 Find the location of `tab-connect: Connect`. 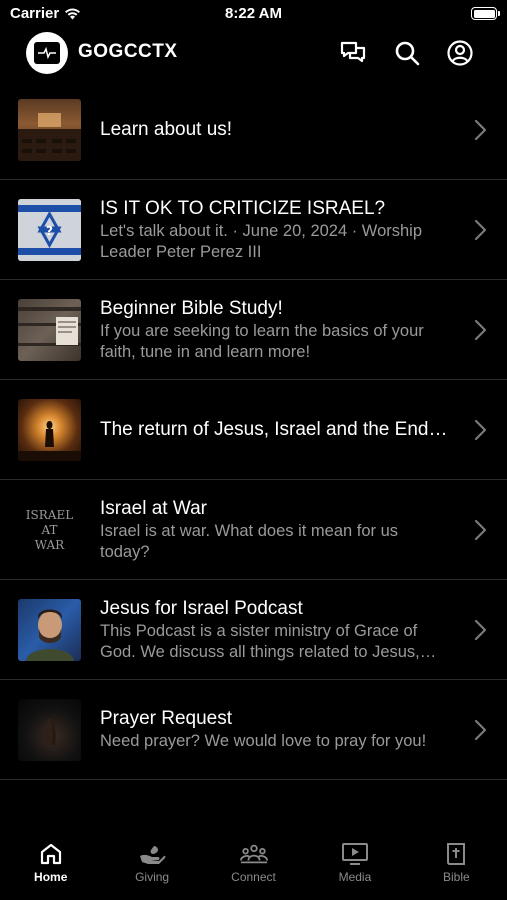

tab-connect: Connect is located at coordinates (253, 867).